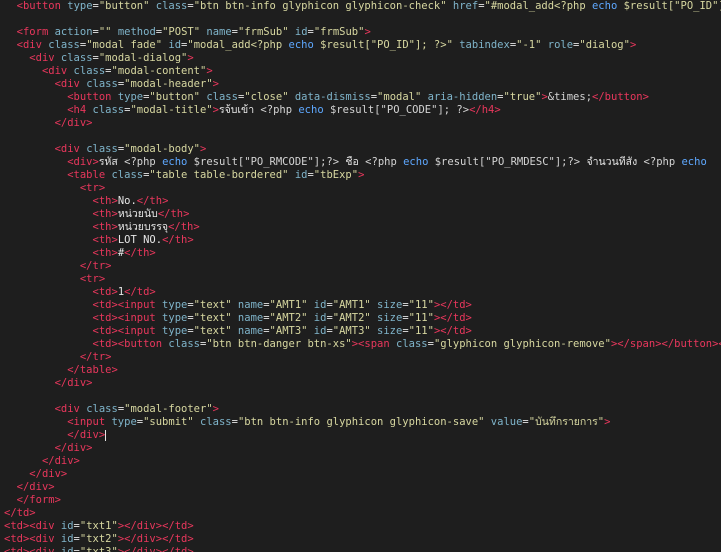 The image size is (721, 552). I want to click on code-token: "frmSub", so click(263, 32).